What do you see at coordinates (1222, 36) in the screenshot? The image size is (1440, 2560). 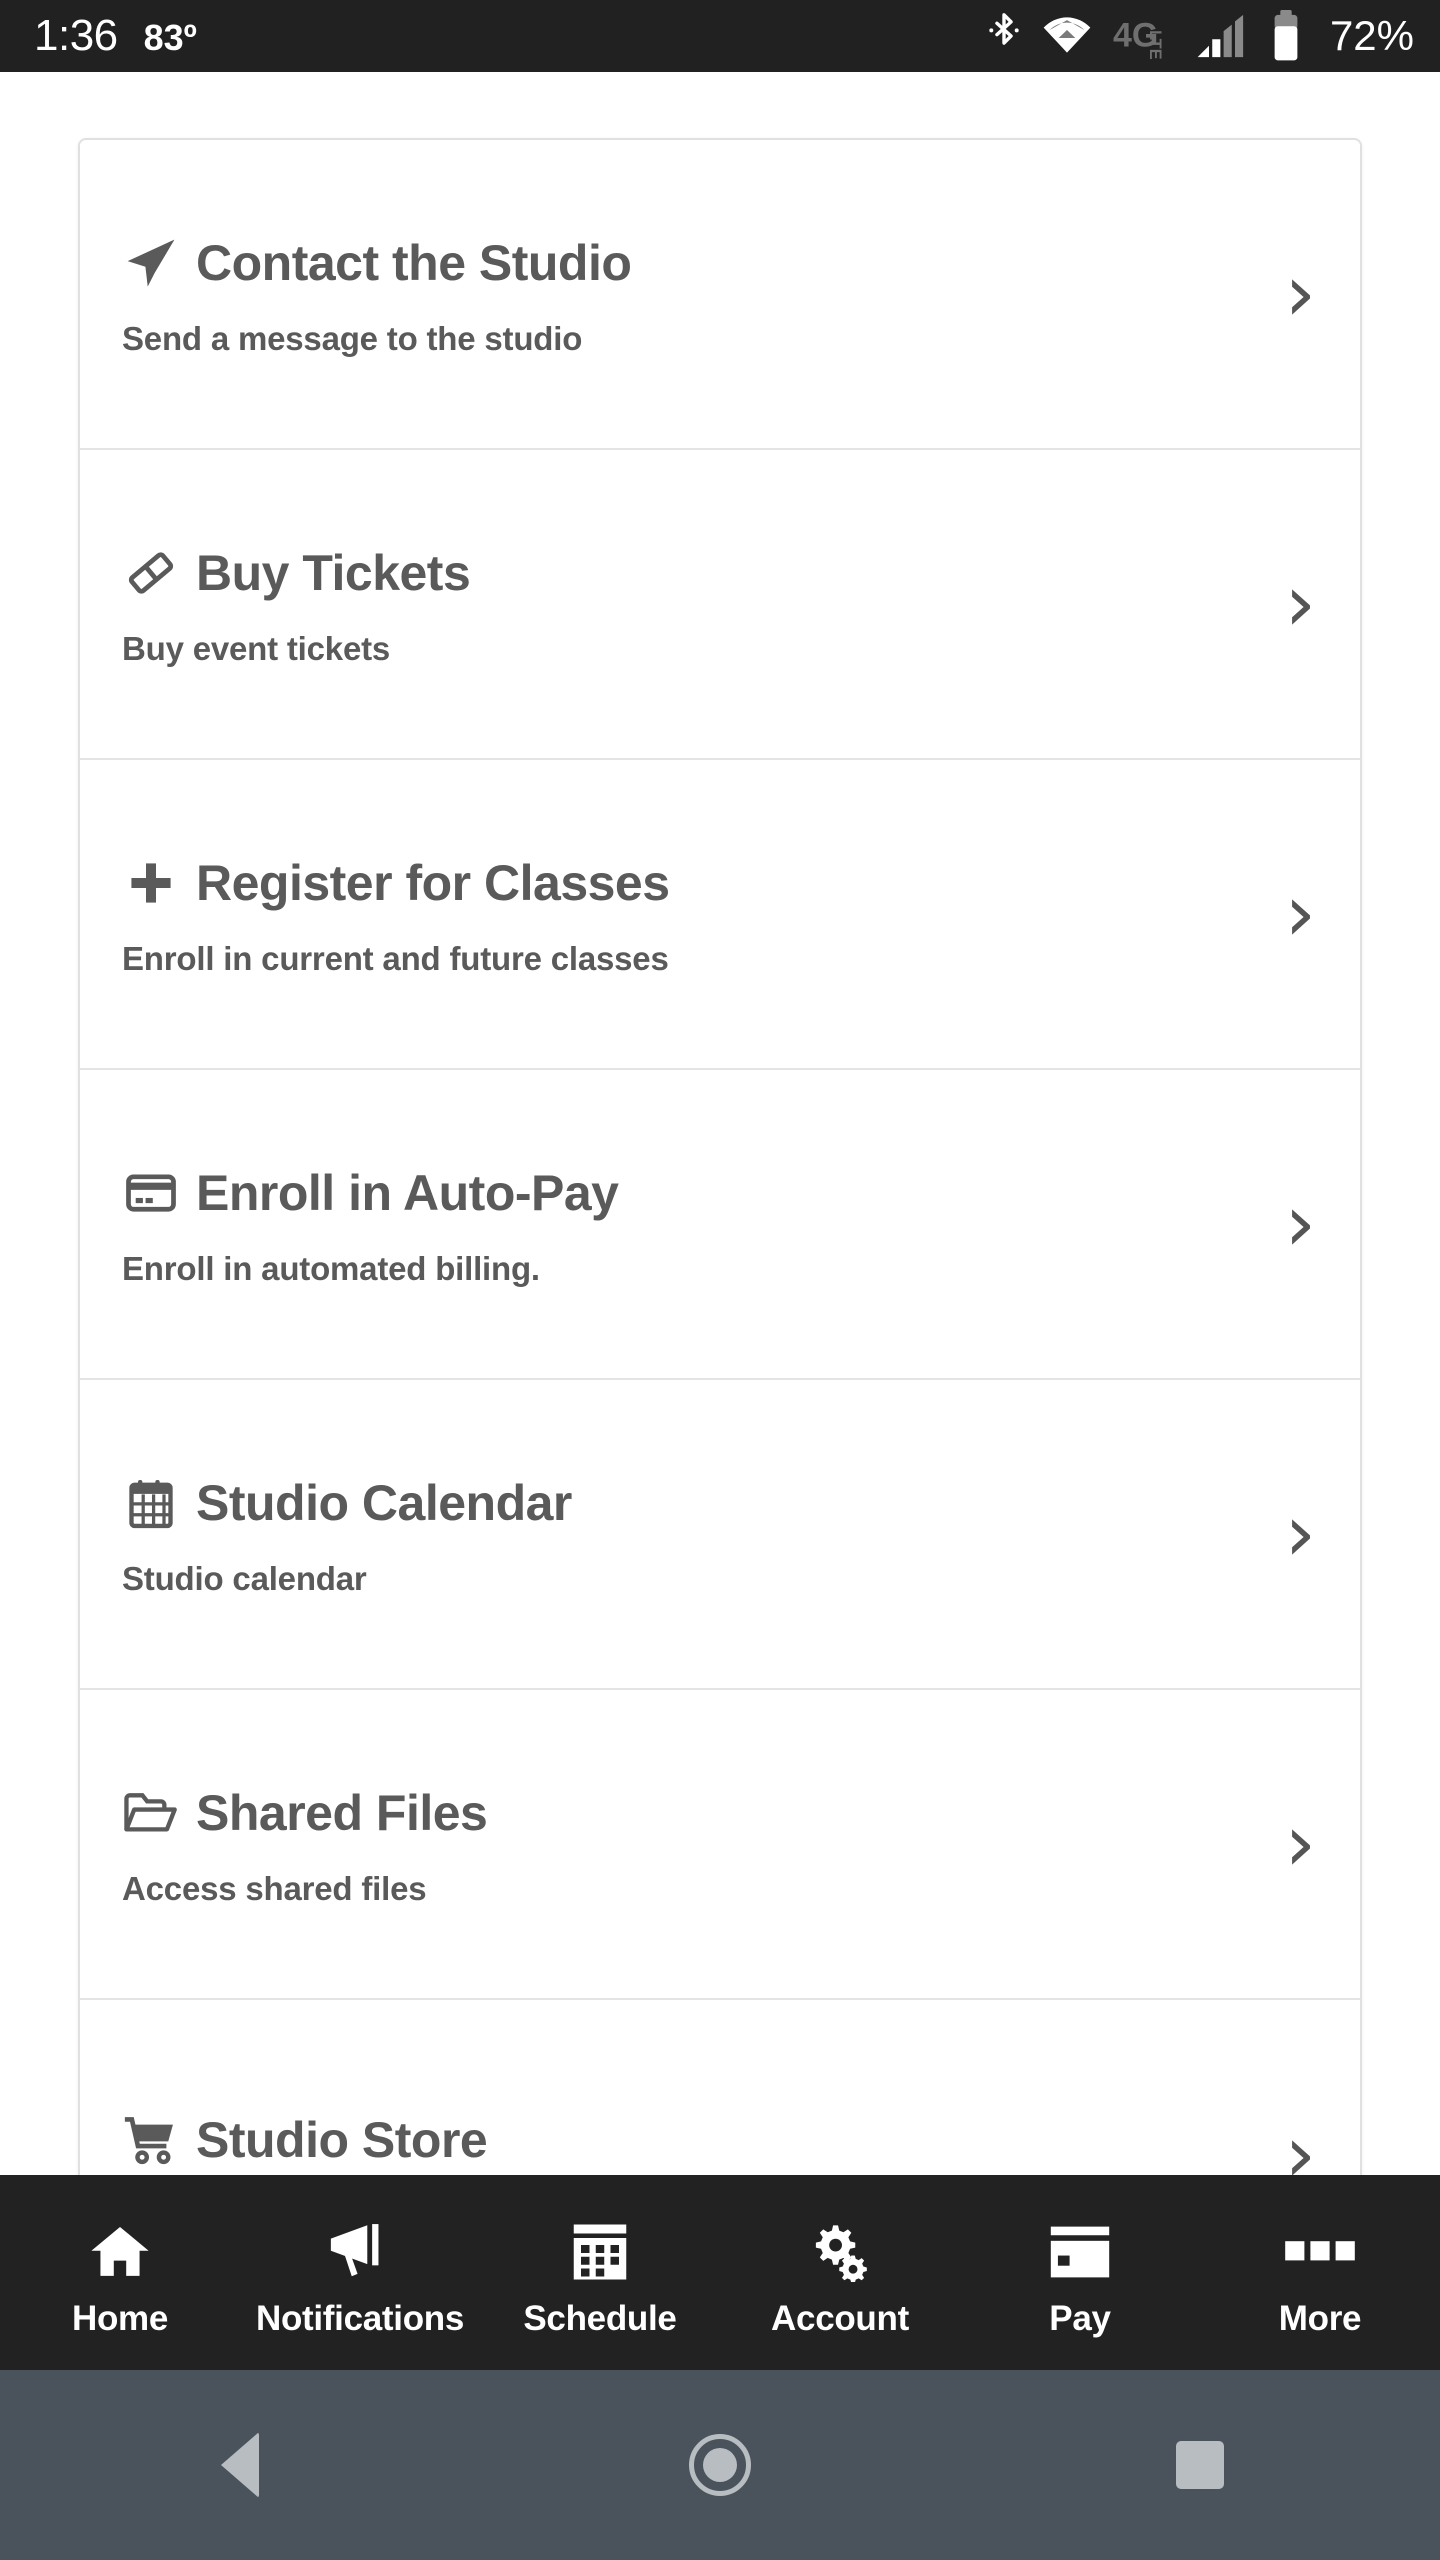 I see `cellular-signal-icon` at bounding box center [1222, 36].